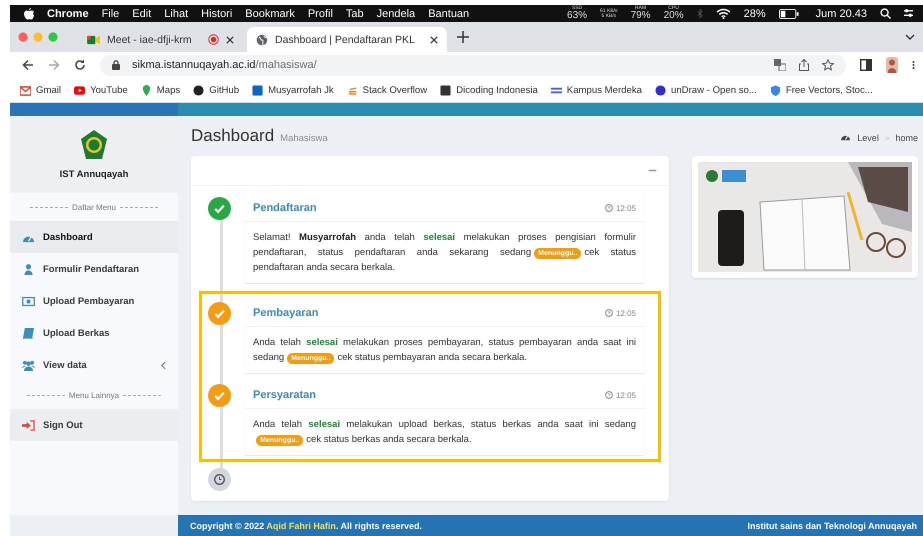 The width and height of the screenshot is (923, 536). Describe the element at coordinates (68, 14) in the screenshot. I see `app-menu: Chrome` at that location.